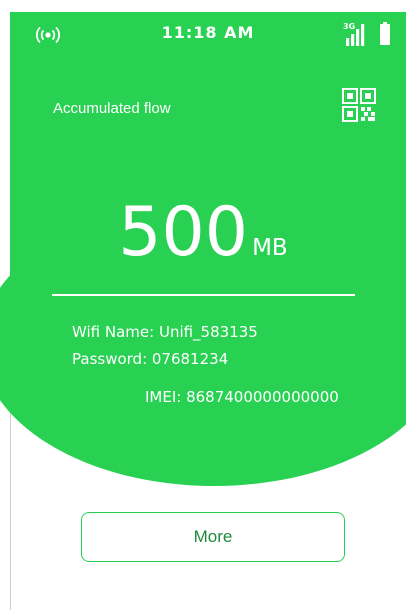 Image resolution: width=406 pixels, height=610 pixels. Describe the element at coordinates (203, 295) in the screenshot. I see `divider-line` at that location.